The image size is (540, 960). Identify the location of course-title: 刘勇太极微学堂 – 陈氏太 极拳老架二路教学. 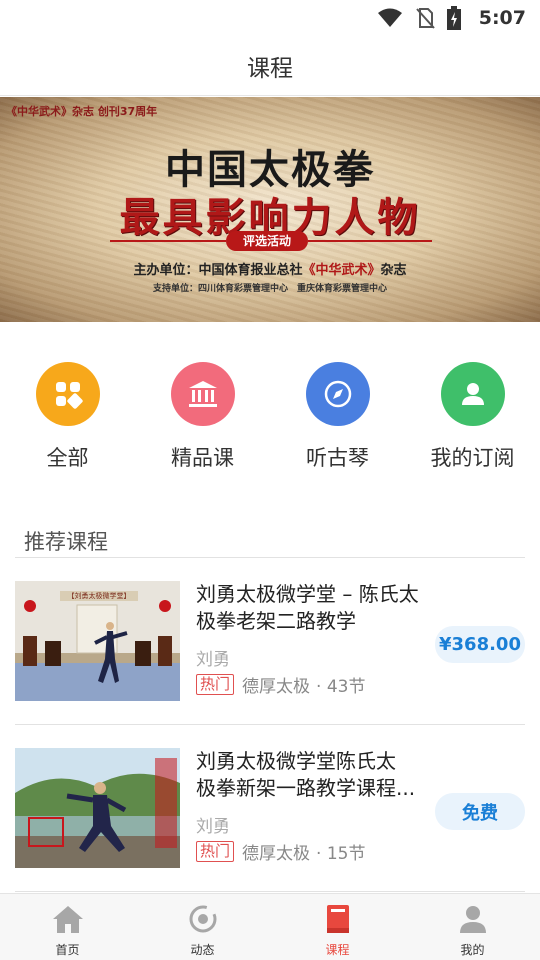
(318, 608).